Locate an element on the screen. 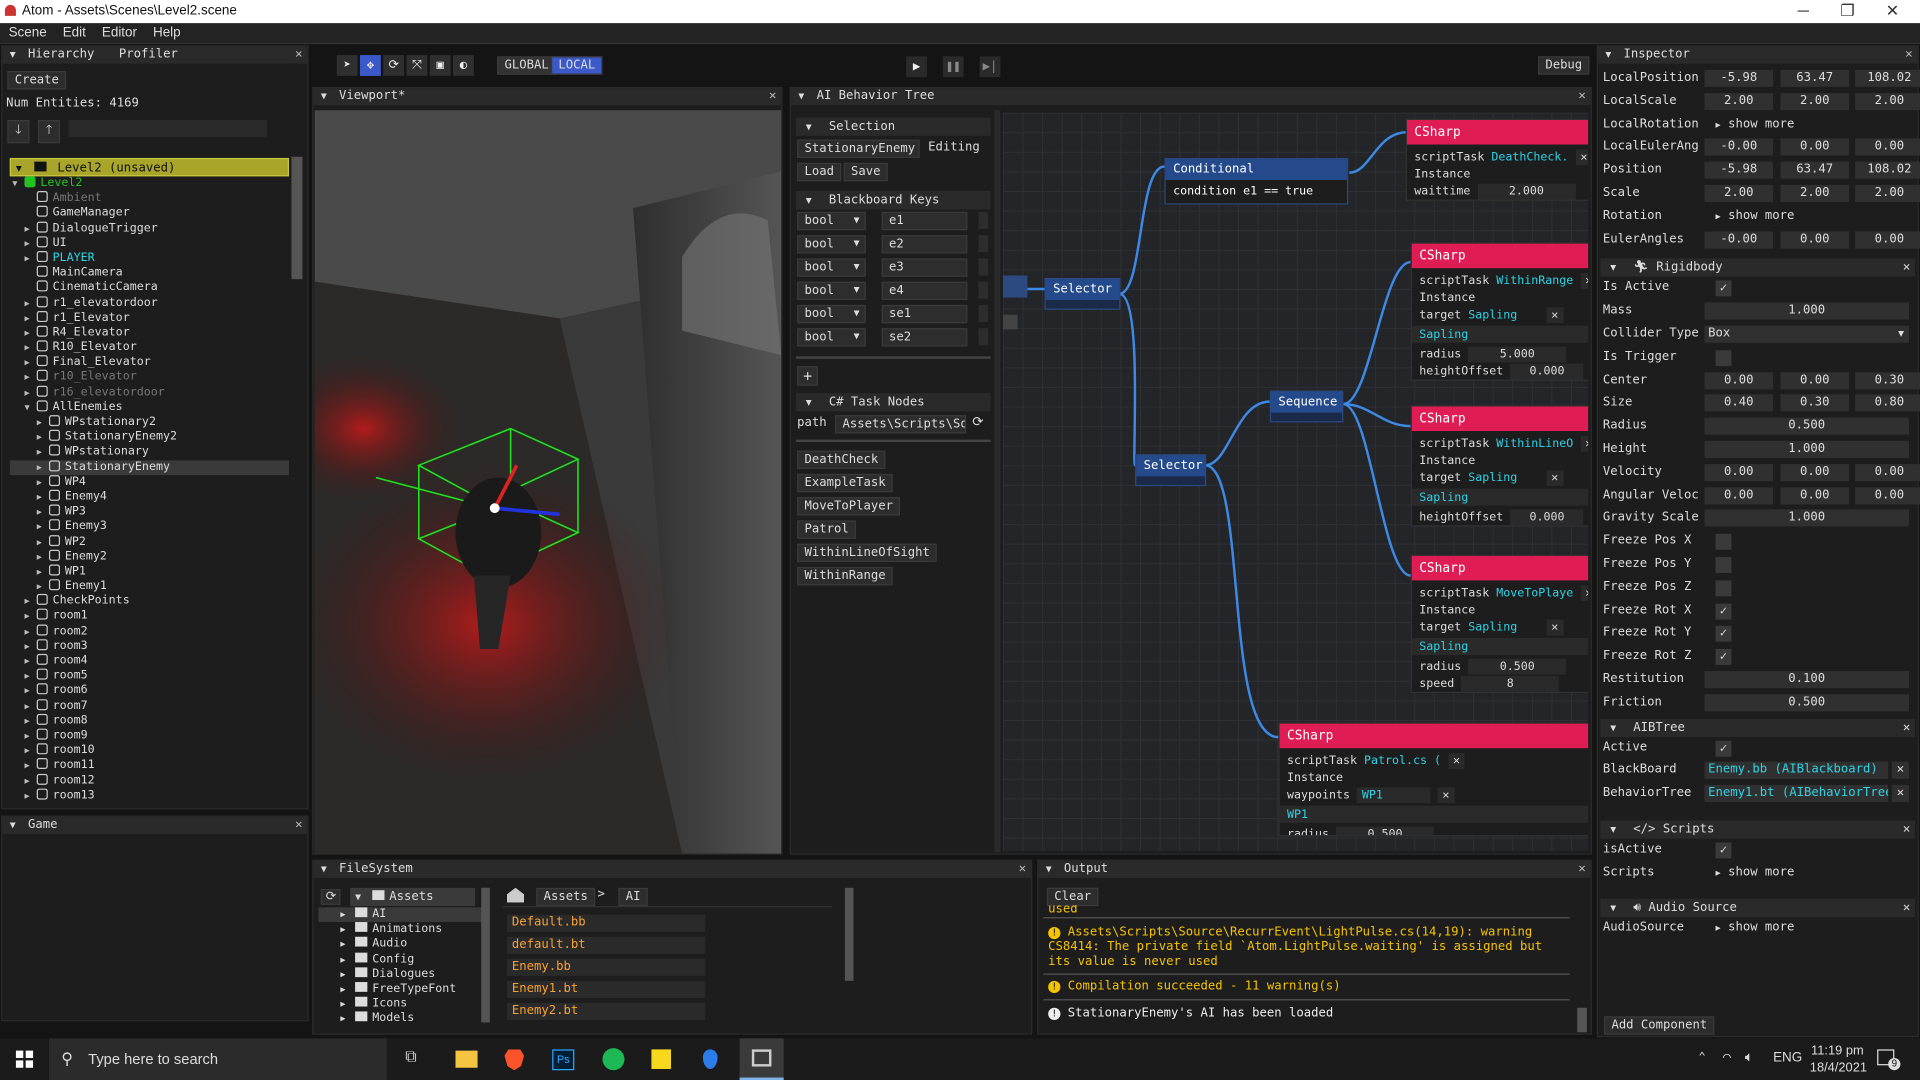  expand-arrow-icon: ▼ is located at coordinates (26, 407).